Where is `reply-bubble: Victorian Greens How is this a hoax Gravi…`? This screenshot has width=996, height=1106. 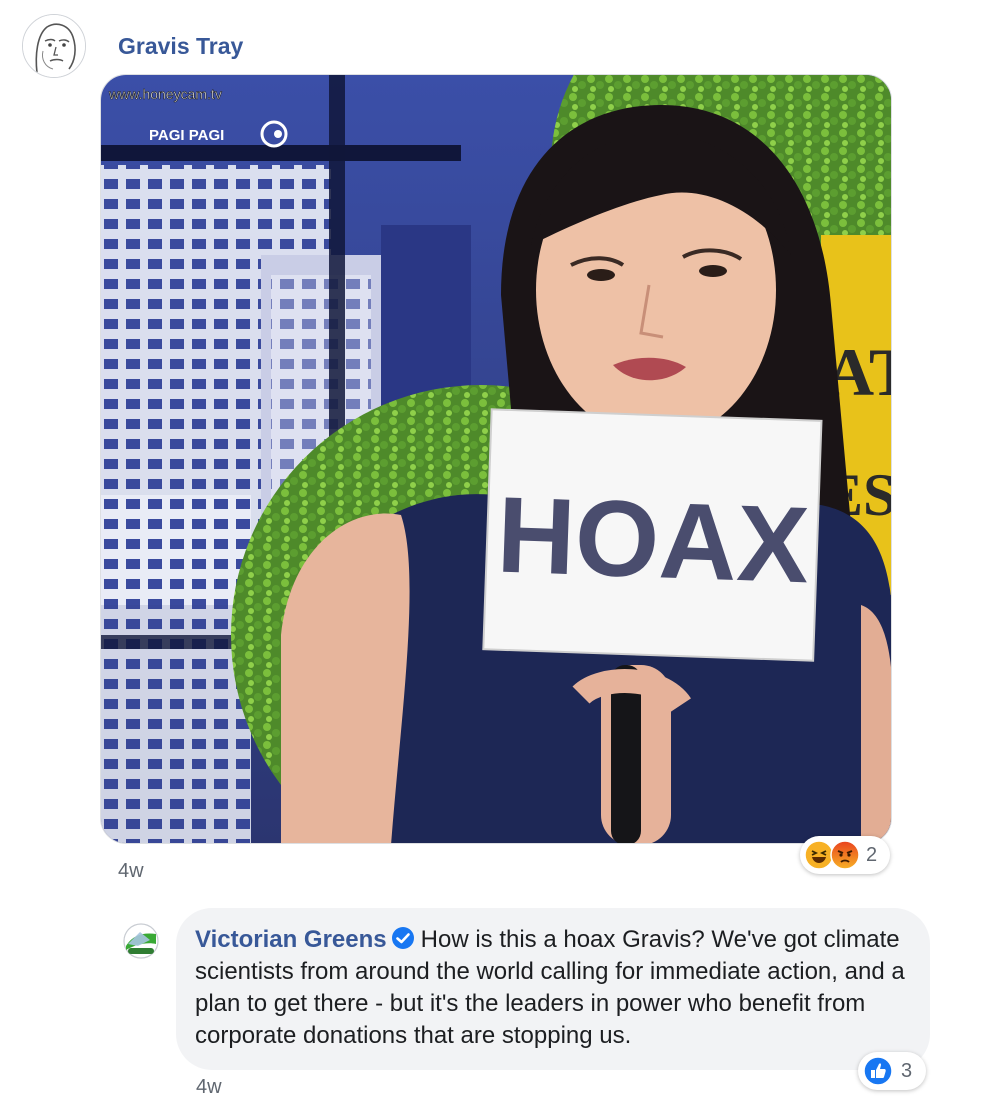 reply-bubble: Victorian Greens How is this a hoax Gravi… is located at coordinates (553, 989).